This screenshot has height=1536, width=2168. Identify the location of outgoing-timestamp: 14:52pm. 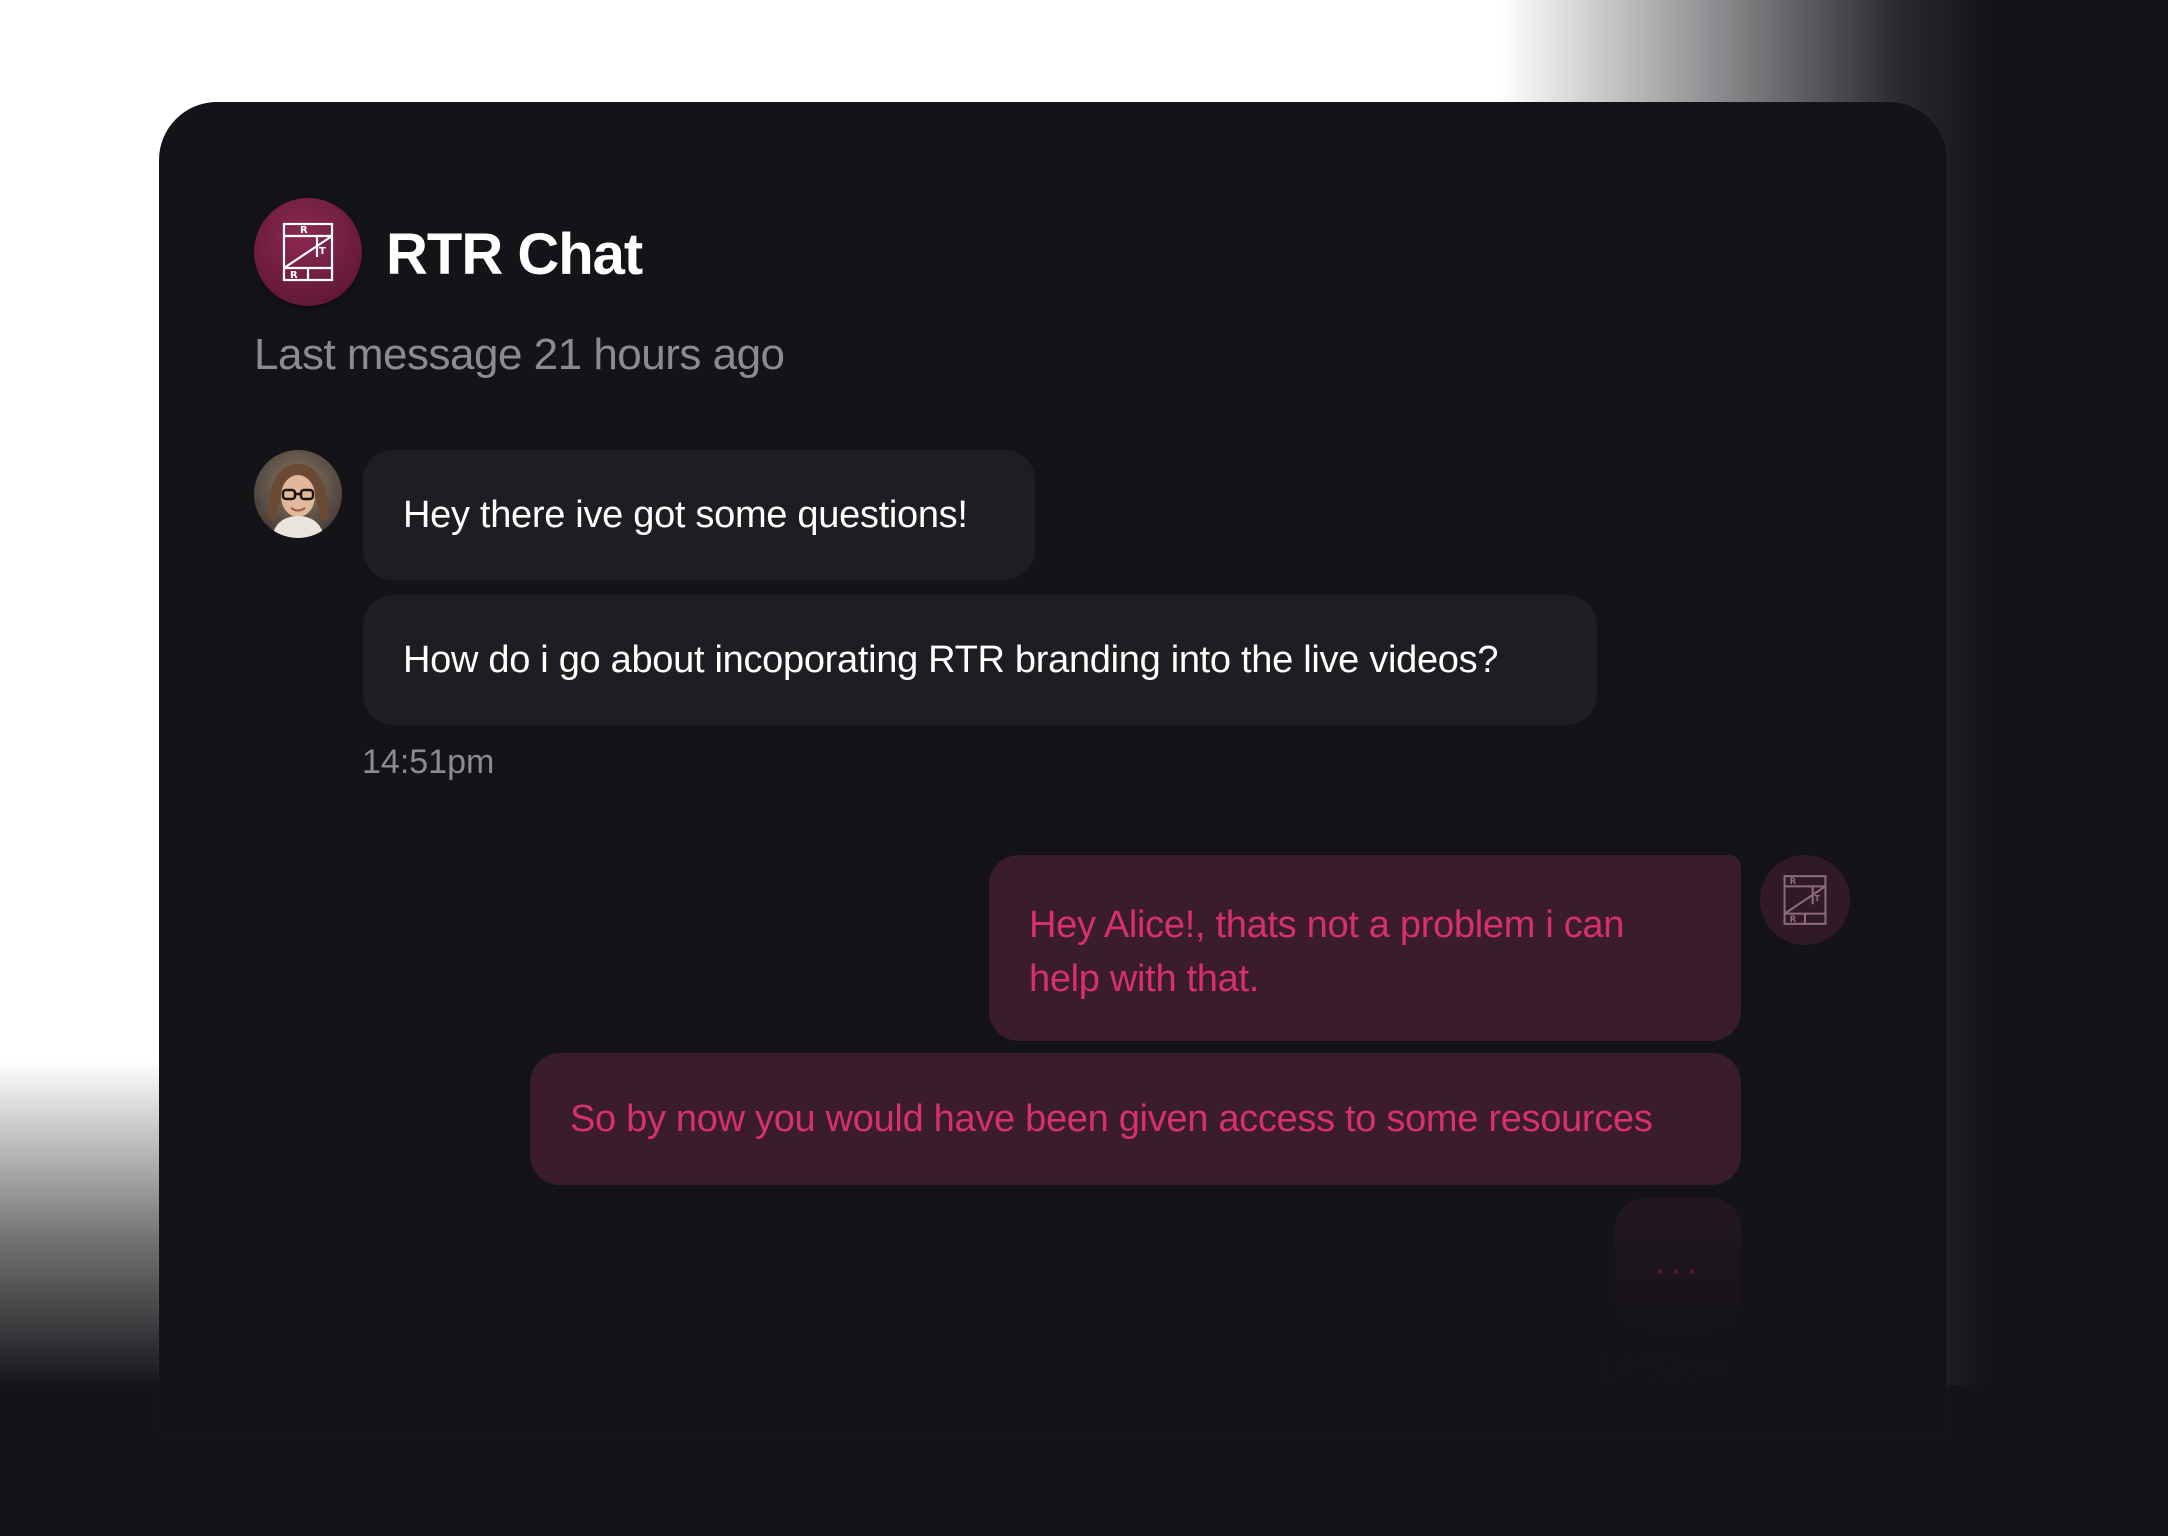
(1663, 1367).